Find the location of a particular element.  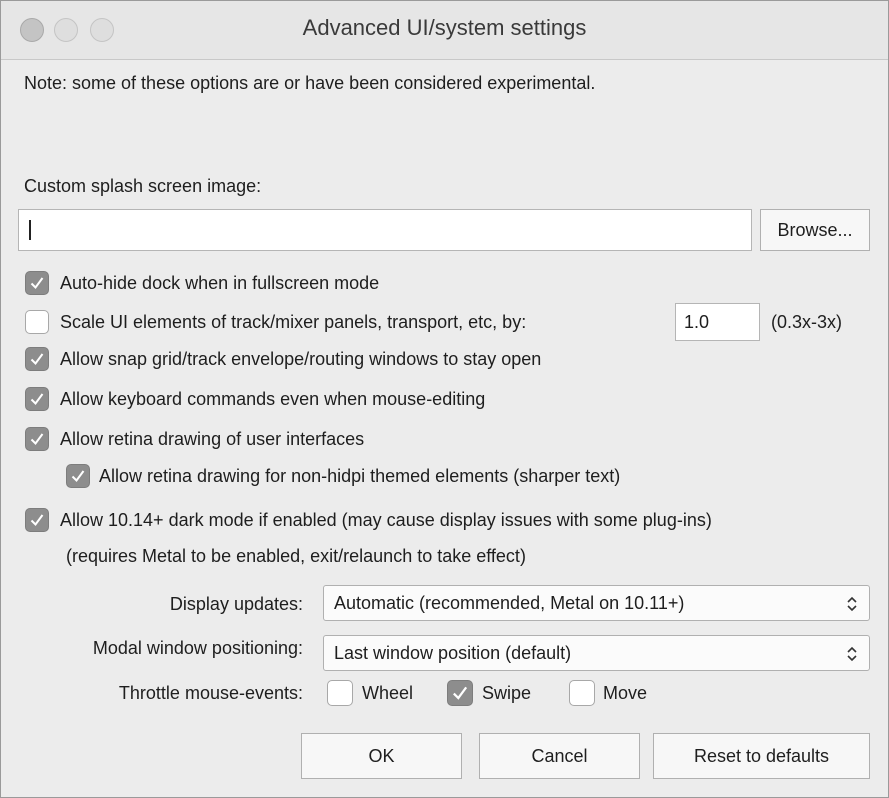

keyboard-commands-checkbox is located at coordinates (37, 399).